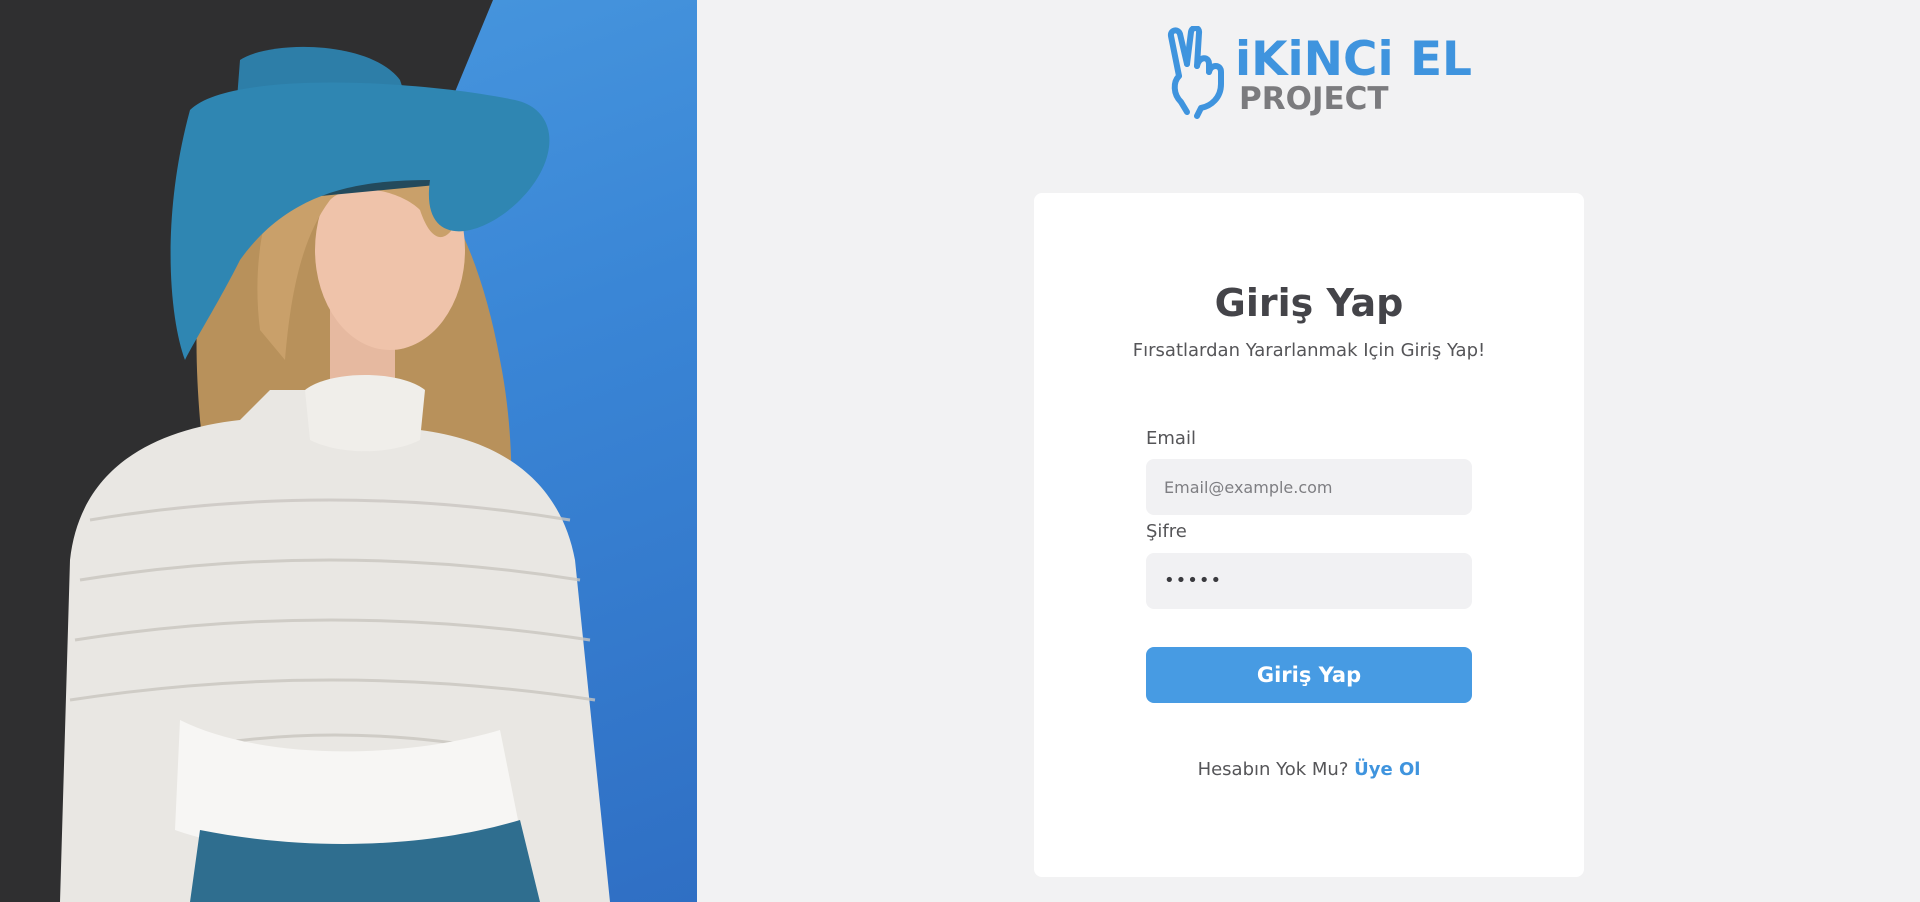 This screenshot has width=1920, height=902. What do you see at coordinates (1195, 72) in the screenshot?
I see `peace-hand-icon` at bounding box center [1195, 72].